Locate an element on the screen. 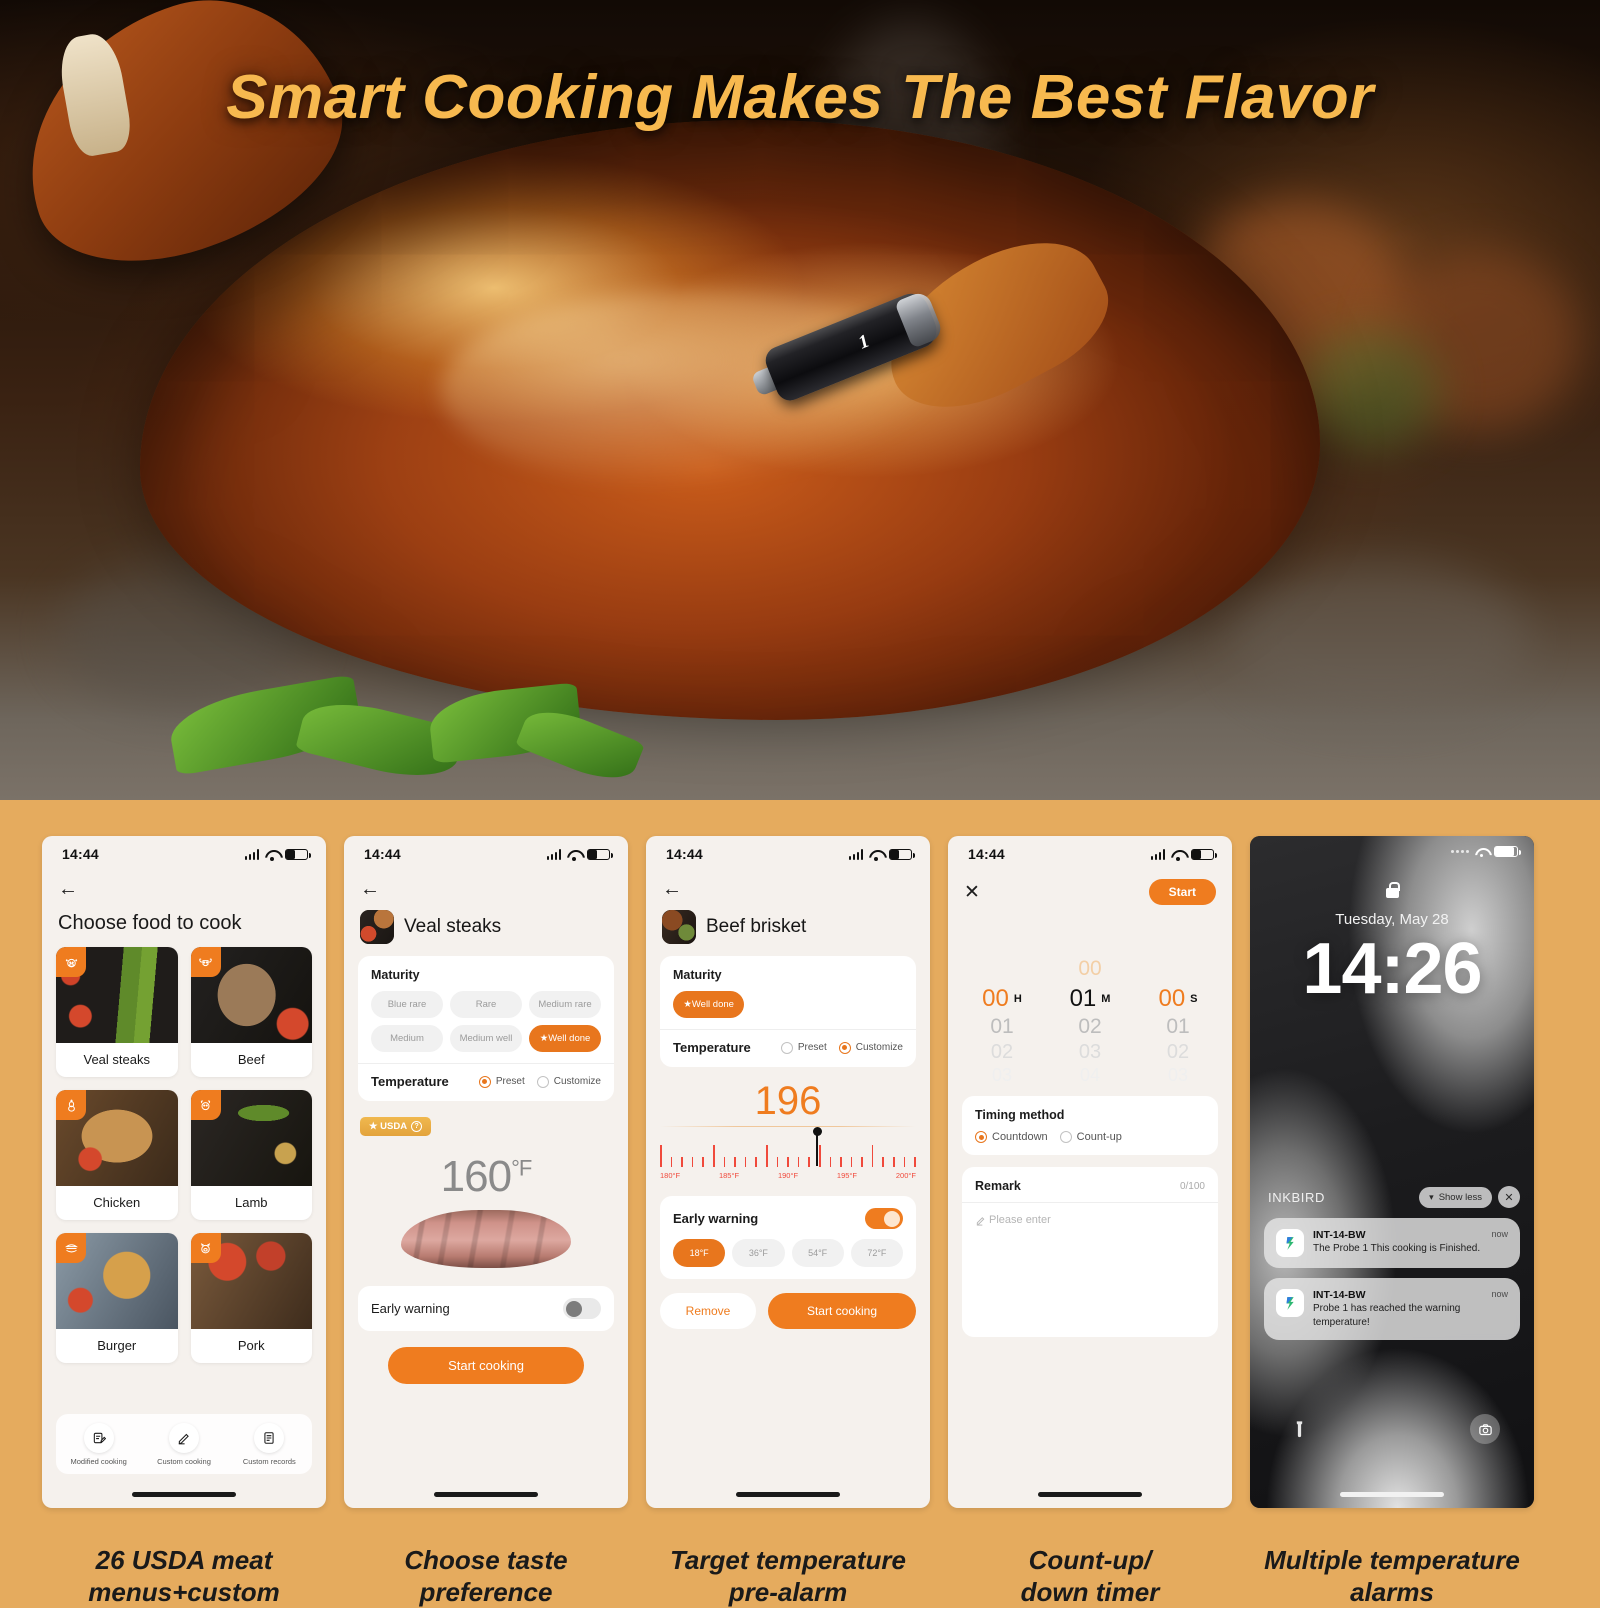 This screenshot has width=1600, height=1608. notification-text: The Probe 1 This cooking is Finished. is located at coordinates (1397, 1248).